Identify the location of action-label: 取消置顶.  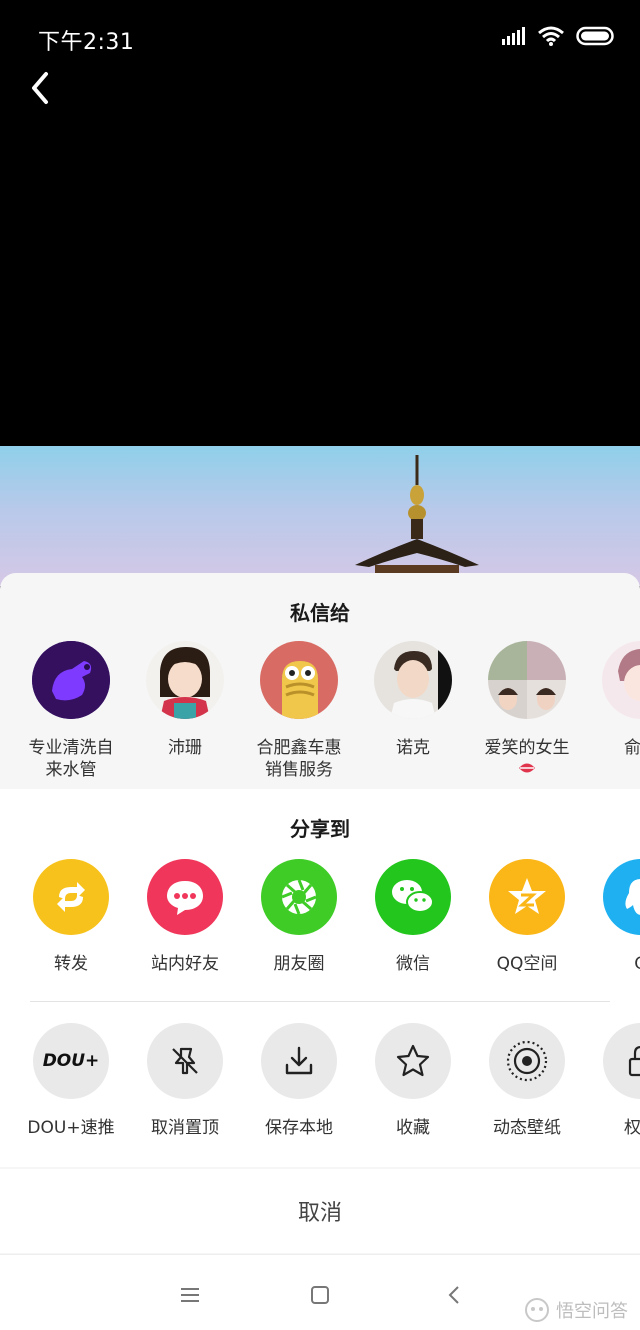
(185, 1128).